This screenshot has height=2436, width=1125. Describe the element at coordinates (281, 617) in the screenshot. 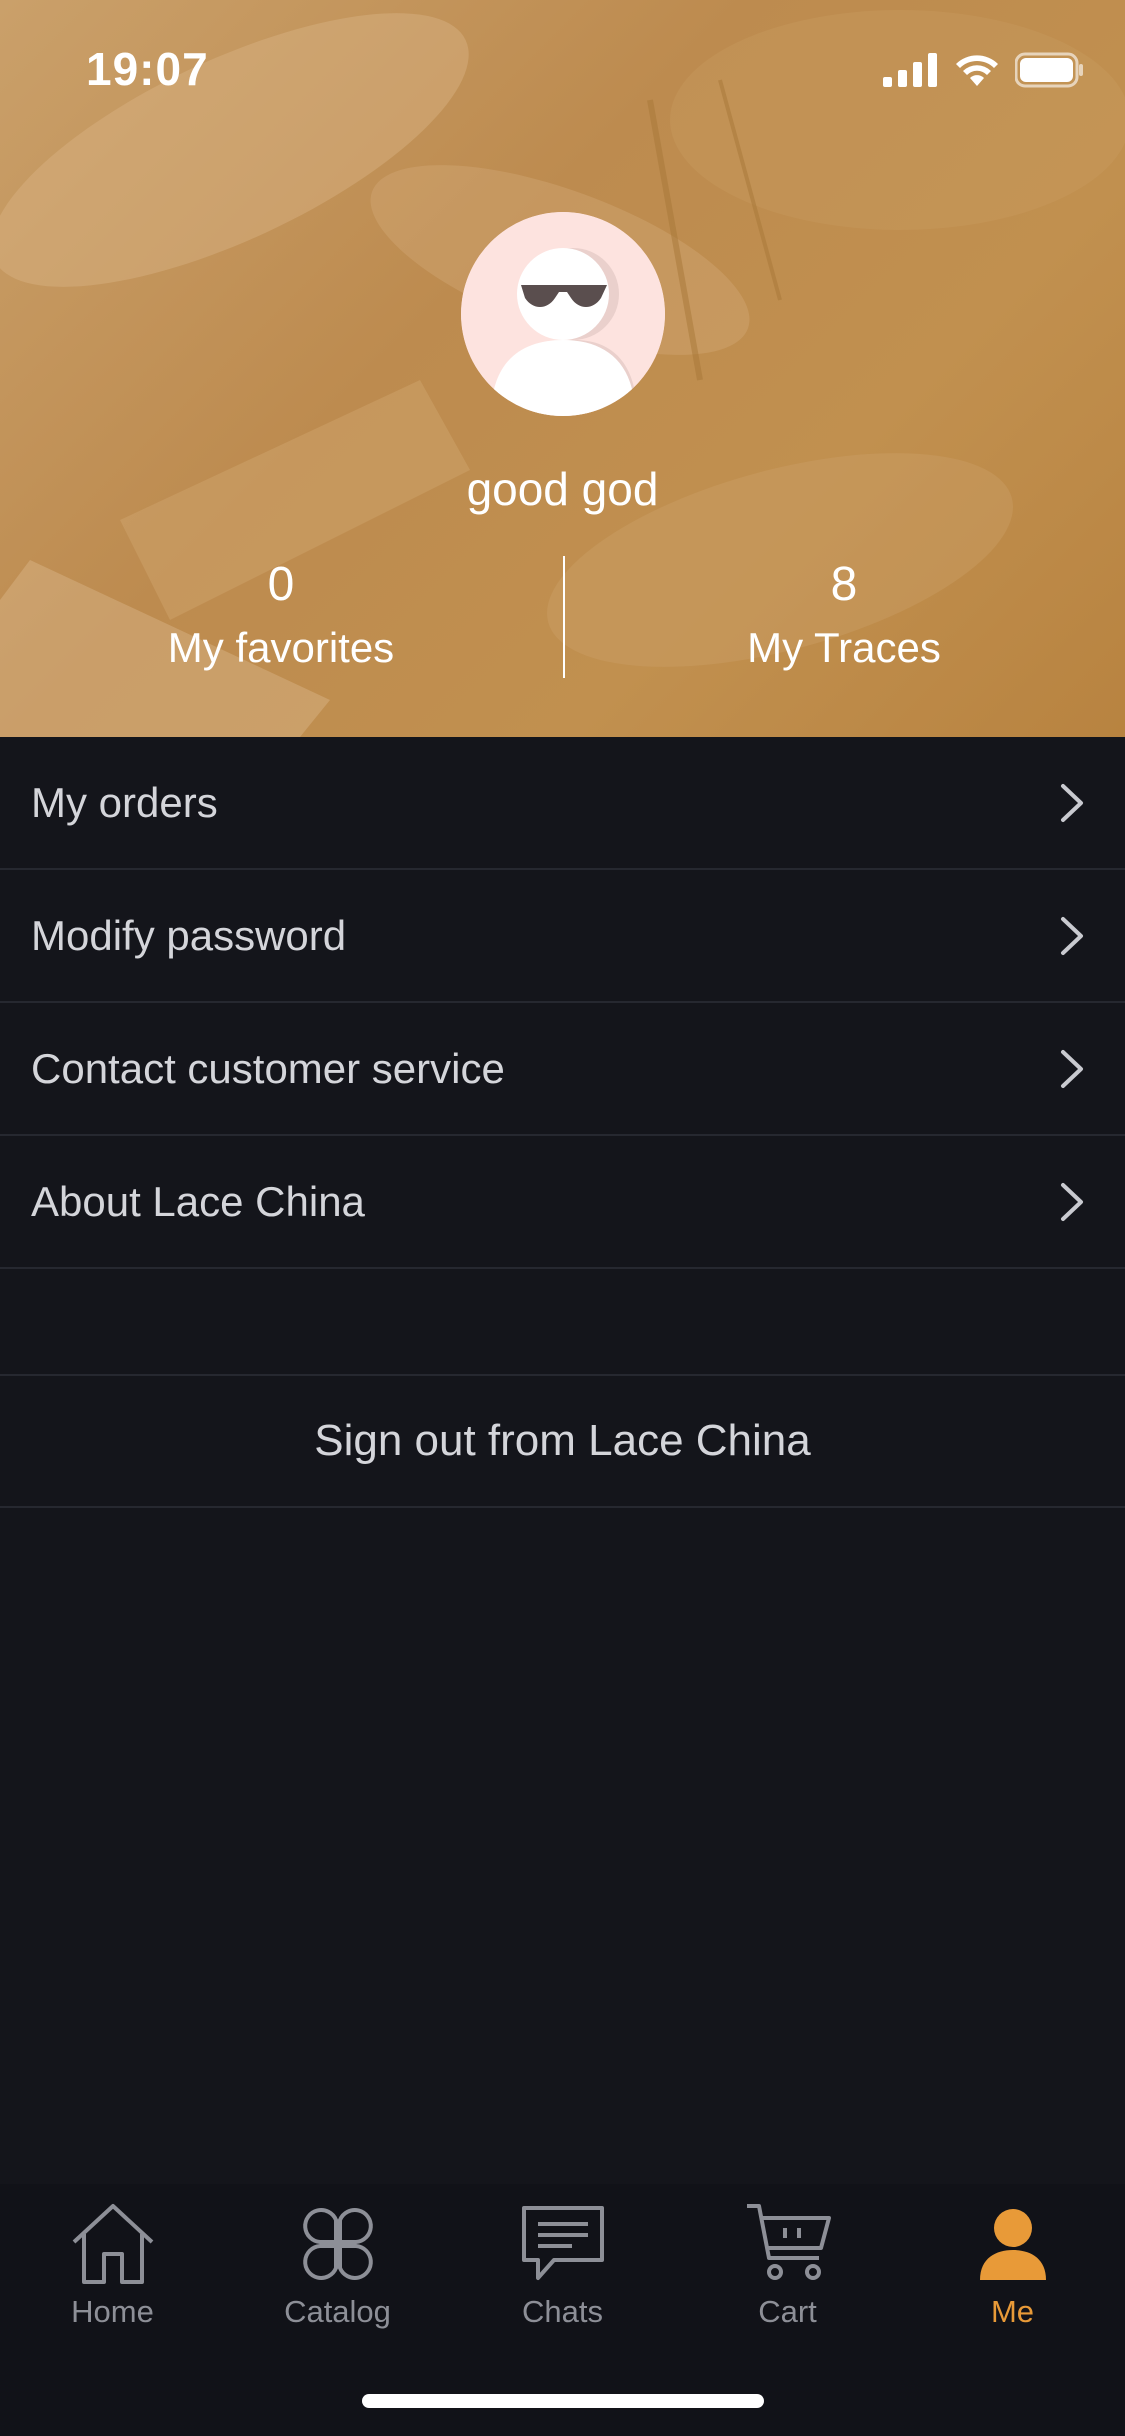

I see `favorites-stat: 0 My favorites` at that location.